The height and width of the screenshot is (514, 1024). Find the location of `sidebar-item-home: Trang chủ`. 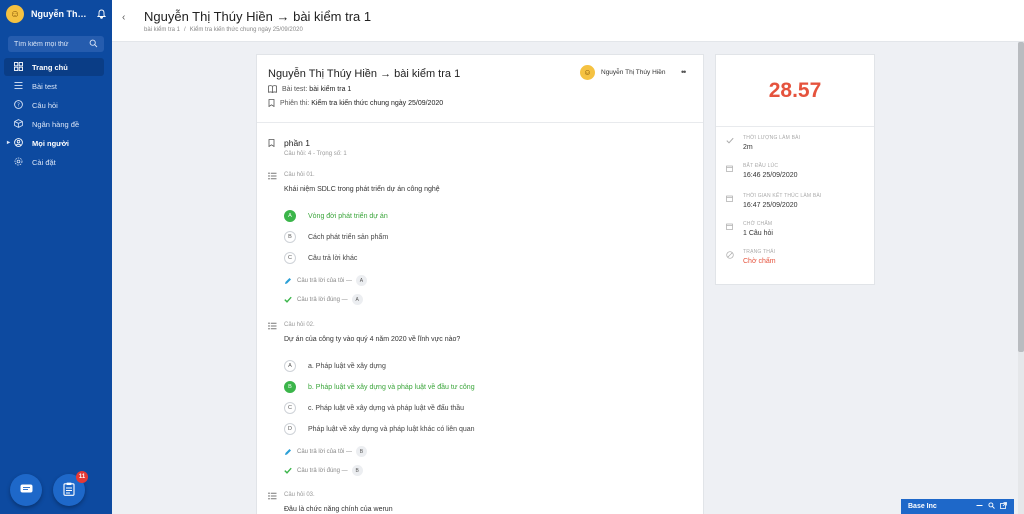

sidebar-item-home: Trang chủ is located at coordinates (54, 67).